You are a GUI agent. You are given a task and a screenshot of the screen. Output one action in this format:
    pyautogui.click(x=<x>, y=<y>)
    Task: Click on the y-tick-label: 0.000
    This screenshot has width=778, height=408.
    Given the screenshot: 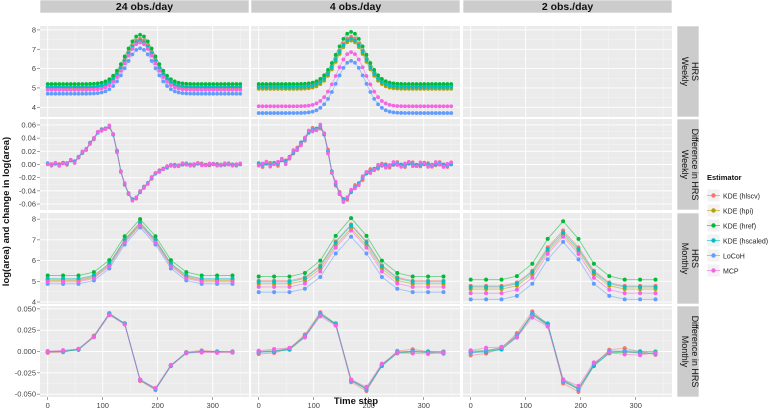 What is the action you would take?
    pyautogui.click(x=26, y=351)
    